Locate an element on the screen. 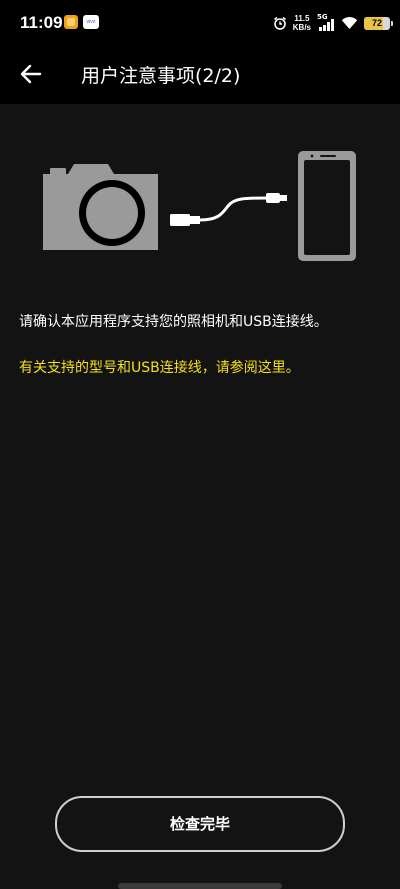  network-speed: 11.5 KB/s is located at coordinates (302, 23).